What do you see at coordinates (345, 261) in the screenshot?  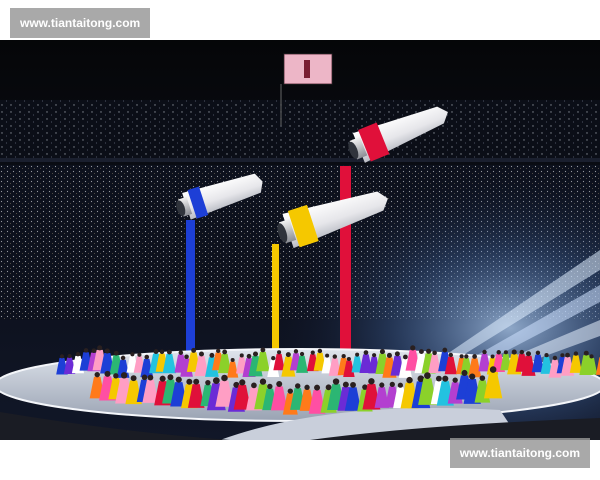 I see `red-paint-ribbon` at bounding box center [345, 261].